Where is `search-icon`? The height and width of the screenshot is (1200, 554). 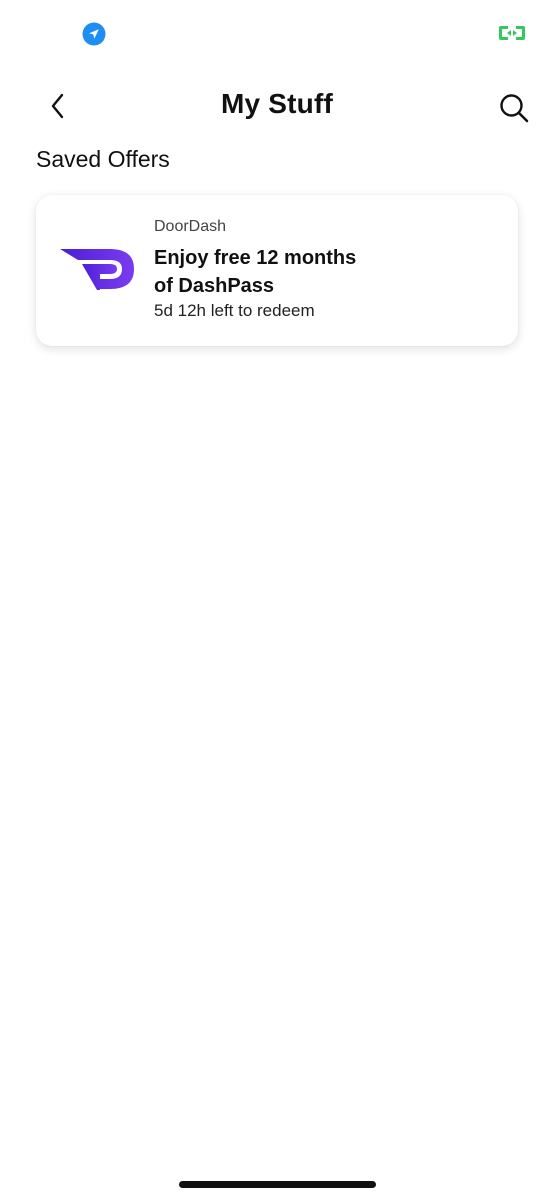
search-icon is located at coordinates (514, 108).